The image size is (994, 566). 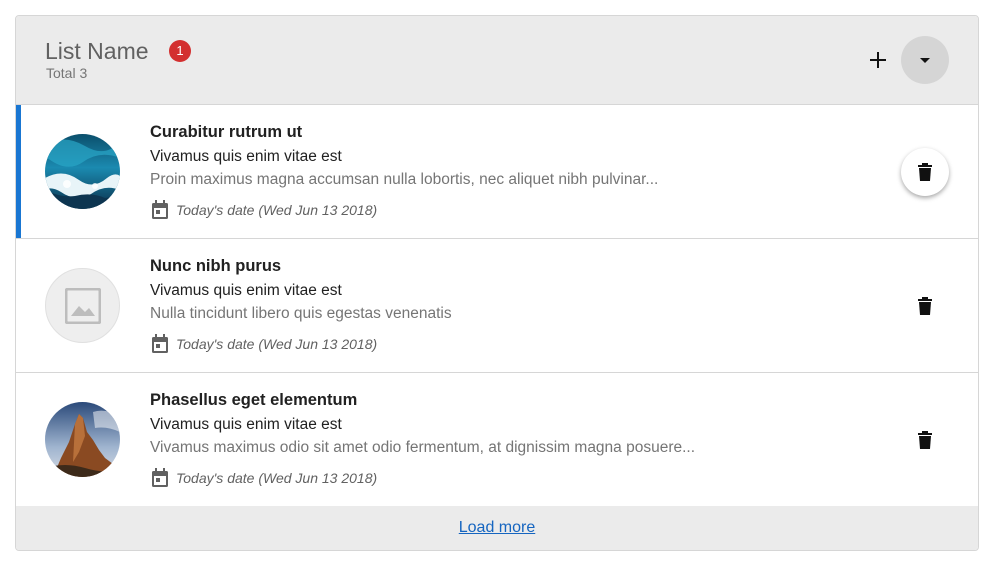 I want to click on rock-mountain-image, so click(x=82, y=439).